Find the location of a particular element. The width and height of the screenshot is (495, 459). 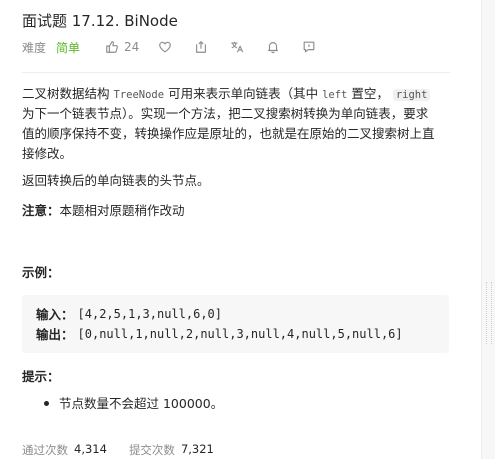

return-description: 返回转换后的单向链表的头节点。 is located at coordinates (116, 180).